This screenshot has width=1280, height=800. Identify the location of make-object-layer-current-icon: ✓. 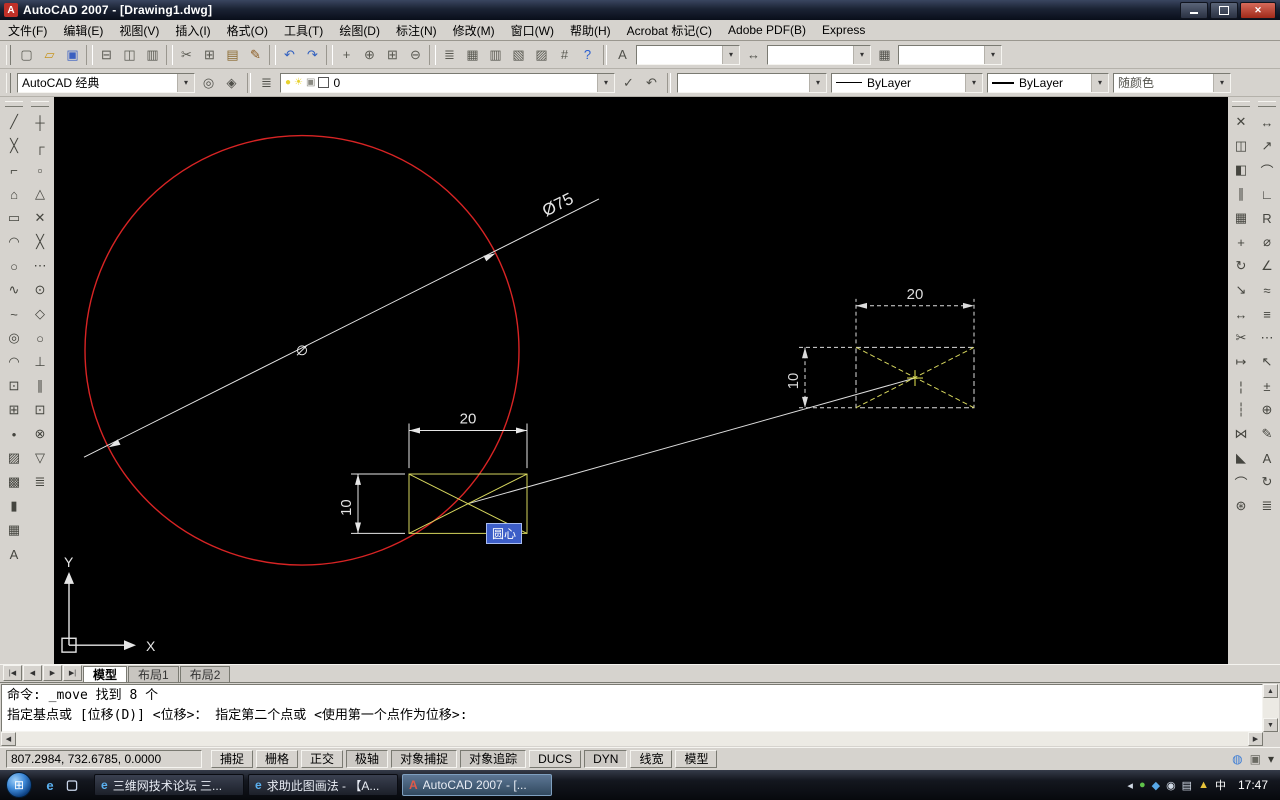
(628, 83).